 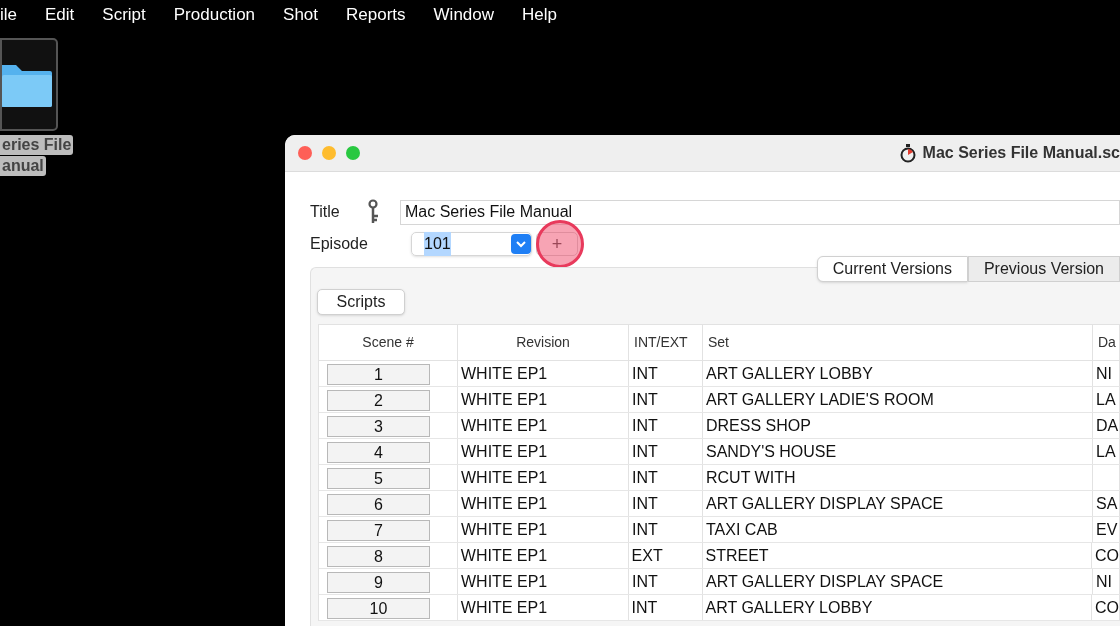 What do you see at coordinates (339, 244) in the screenshot?
I see `field-label: Episode` at bounding box center [339, 244].